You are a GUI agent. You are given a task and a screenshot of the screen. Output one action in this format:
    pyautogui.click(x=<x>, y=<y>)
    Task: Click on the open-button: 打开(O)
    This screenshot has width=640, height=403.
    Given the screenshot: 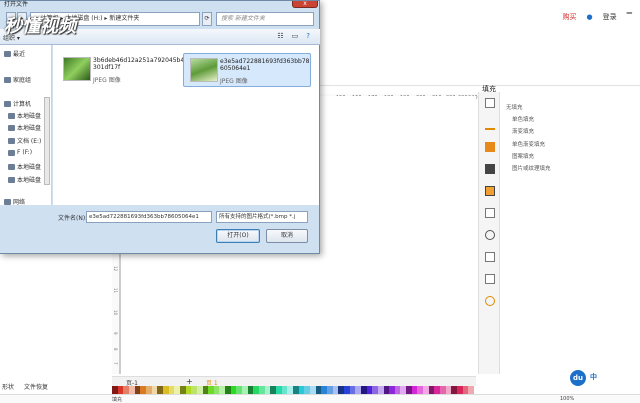 What is the action you would take?
    pyautogui.click(x=238, y=236)
    